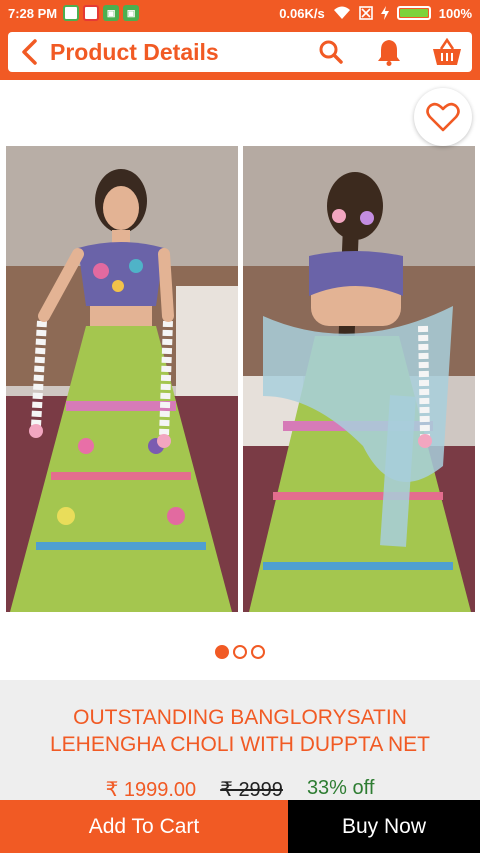 This screenshot has width=480, height=853. I want to click on product-name-line-1: OUTSTANDING BANGLORYSATIN, so click(240, 717).